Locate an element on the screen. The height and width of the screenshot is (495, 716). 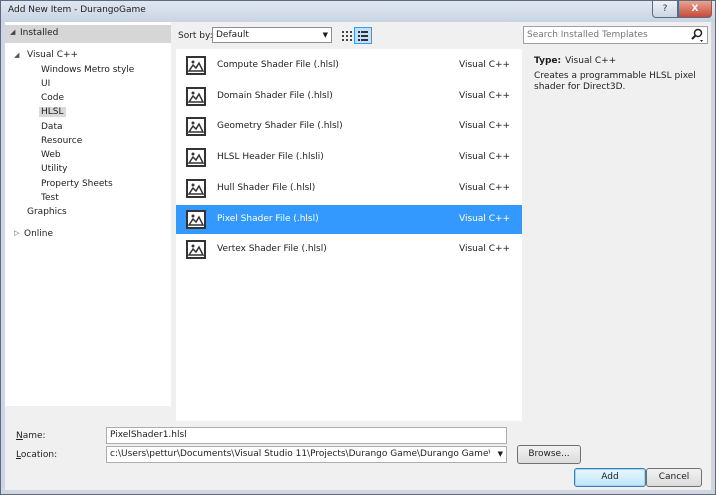
tree-item-label: Installed is located at coordinates (39, 33).